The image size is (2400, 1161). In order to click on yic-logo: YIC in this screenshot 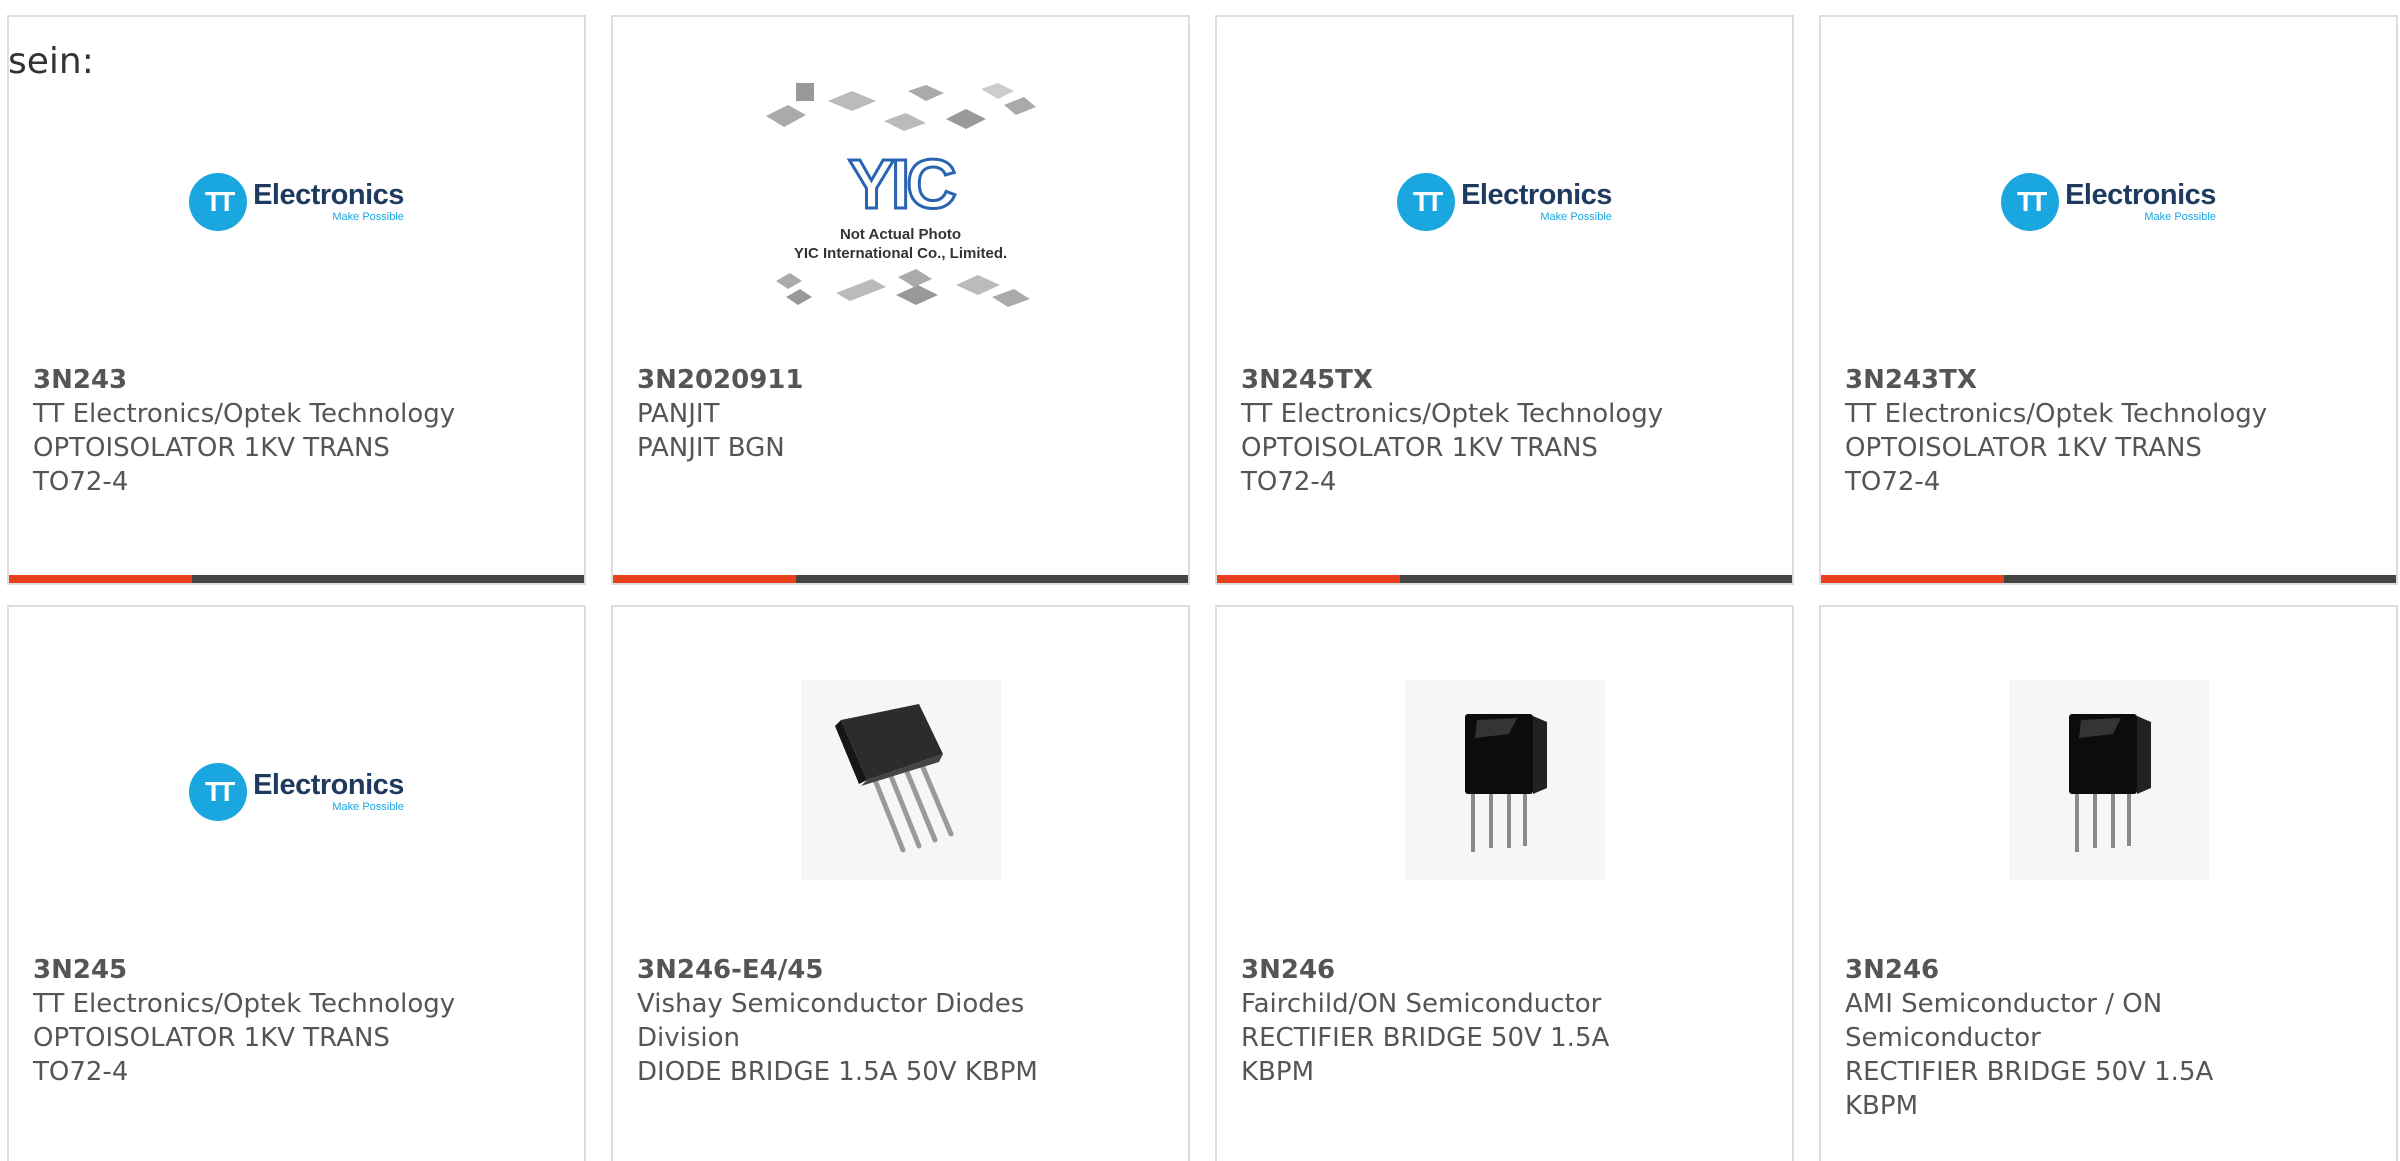, I will do `click(903, 183)`.